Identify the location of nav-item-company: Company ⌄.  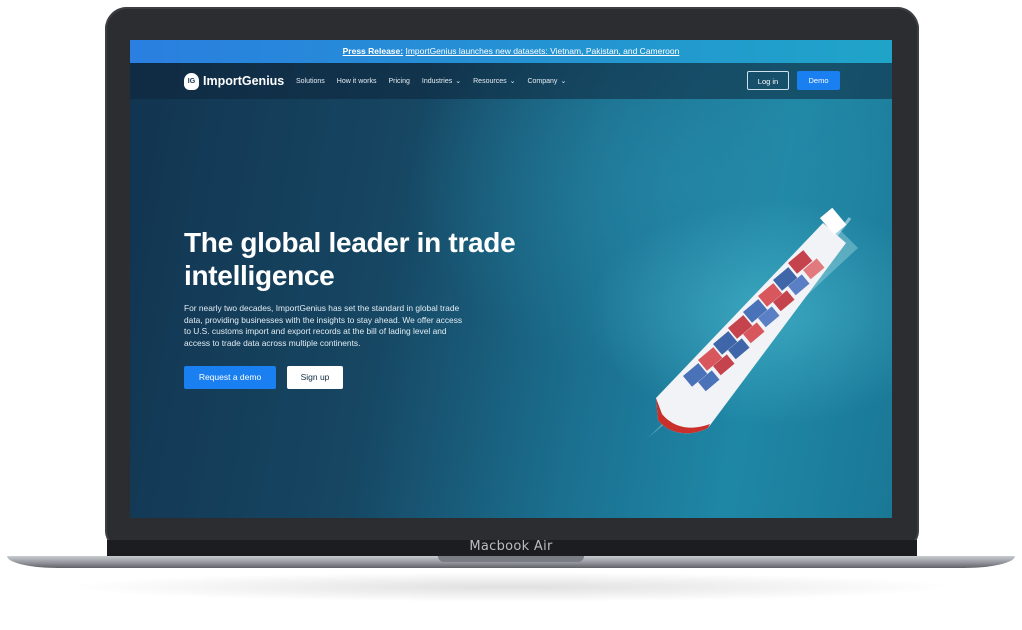
(546, 81).